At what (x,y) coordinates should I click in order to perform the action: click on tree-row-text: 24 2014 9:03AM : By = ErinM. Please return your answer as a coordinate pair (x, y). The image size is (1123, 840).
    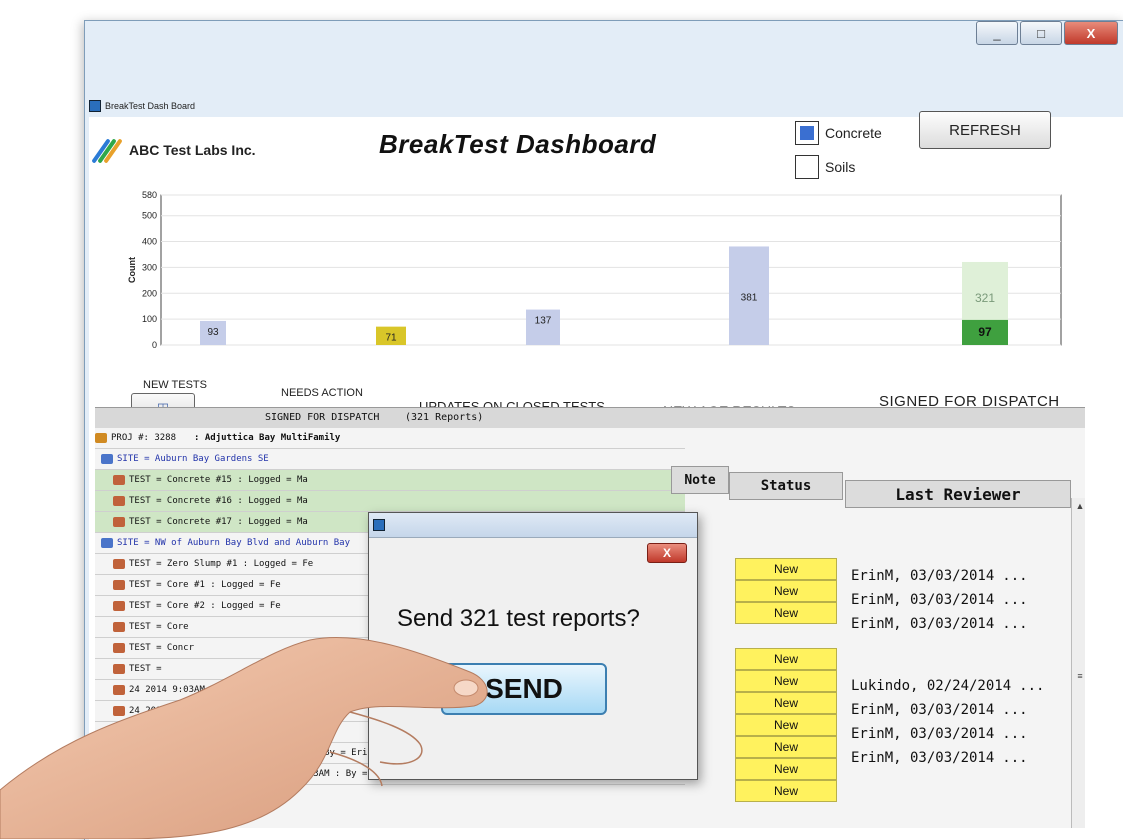
    Looking at the image, I should click on (202, 690).